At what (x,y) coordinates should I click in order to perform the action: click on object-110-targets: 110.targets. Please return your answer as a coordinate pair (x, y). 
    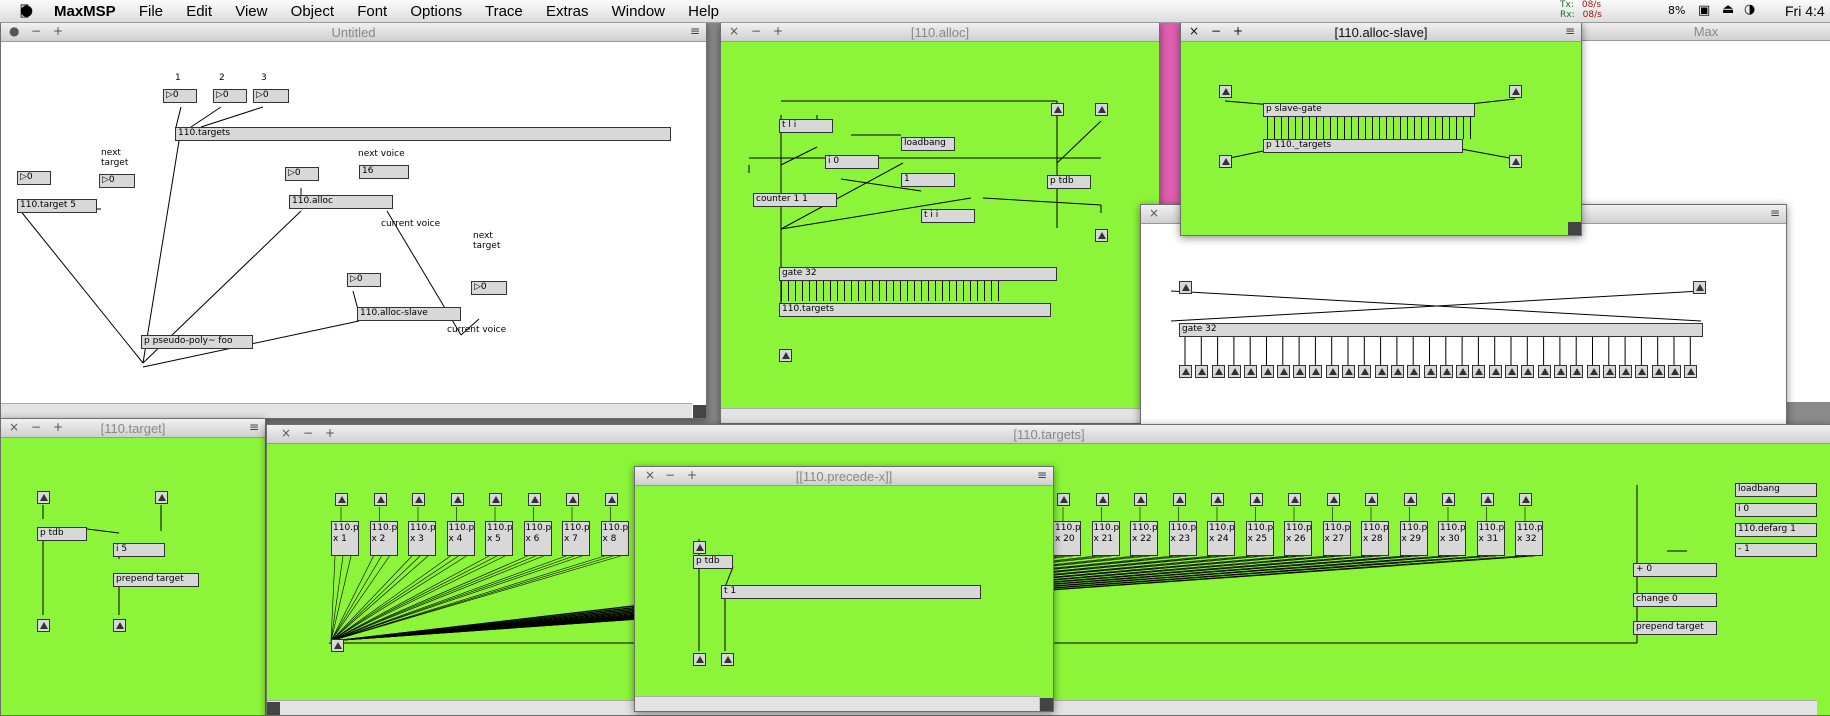
    Looking at the image, I should click on (423, 134).